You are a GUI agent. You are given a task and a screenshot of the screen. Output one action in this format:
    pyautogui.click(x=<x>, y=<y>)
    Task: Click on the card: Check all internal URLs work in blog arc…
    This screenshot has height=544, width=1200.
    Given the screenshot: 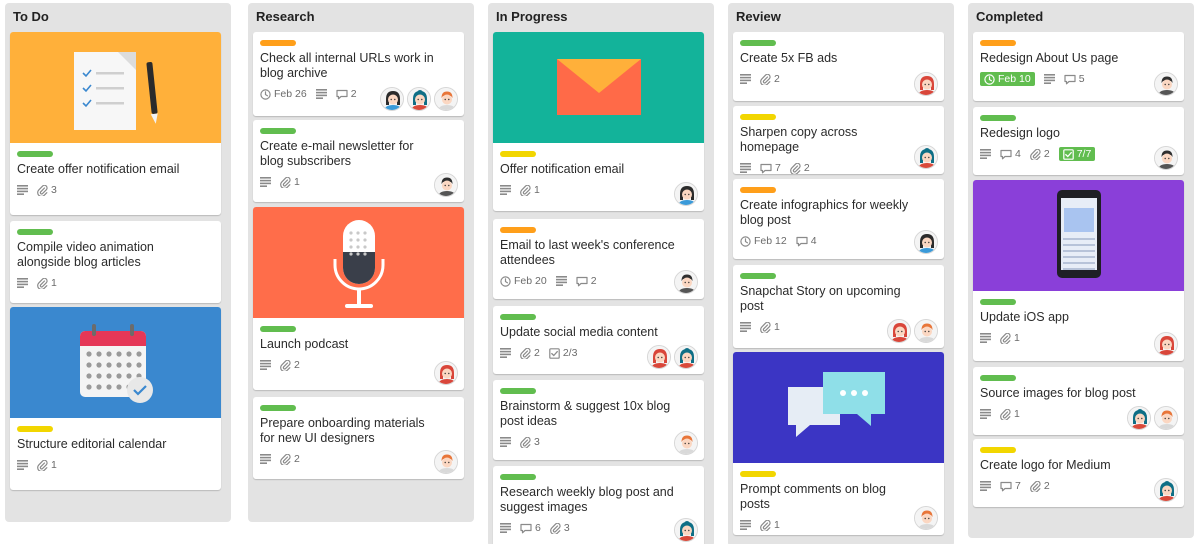 What is the action you would take?
    pyautogui.click(x=358, y=74)
    